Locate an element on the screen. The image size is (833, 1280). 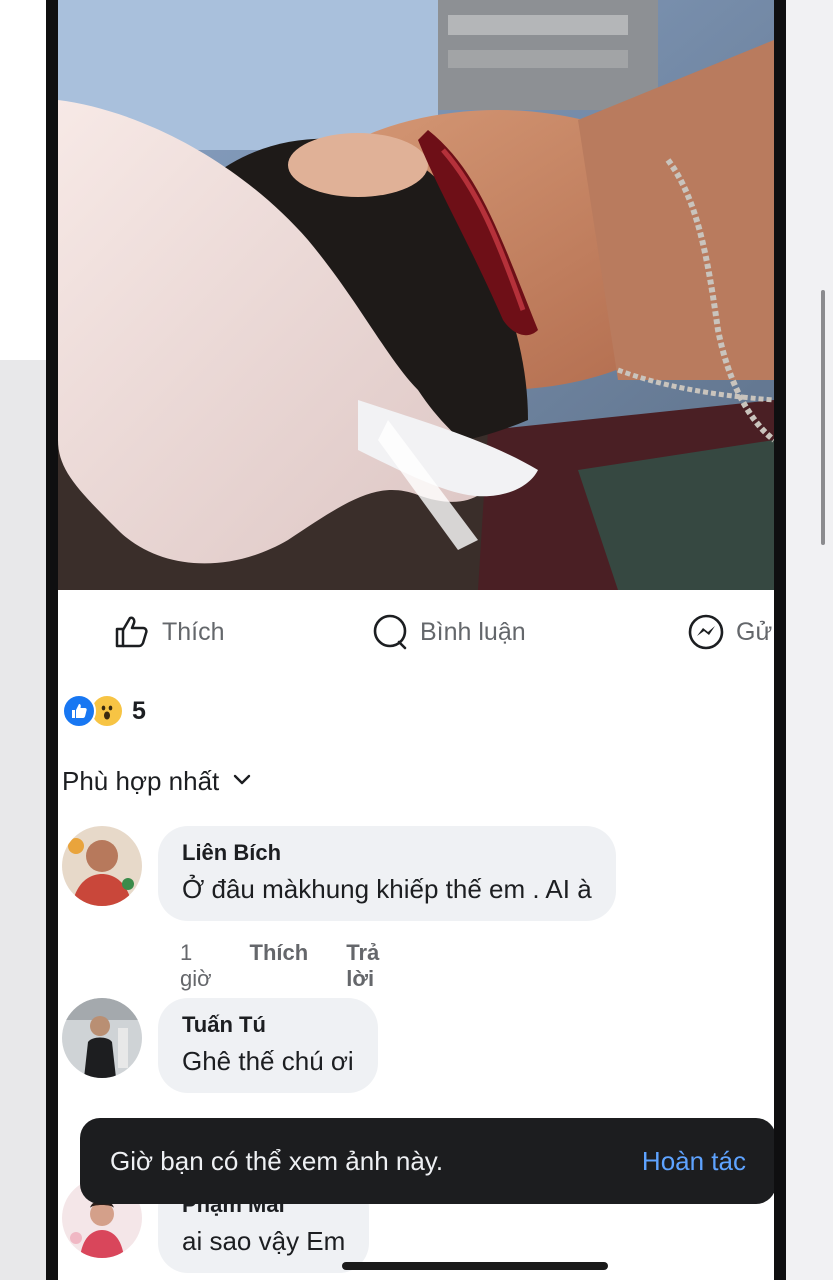
comment-bubble: Tuấn Tú Ghê thế chú ơi is located at coordinates (268, 1045).